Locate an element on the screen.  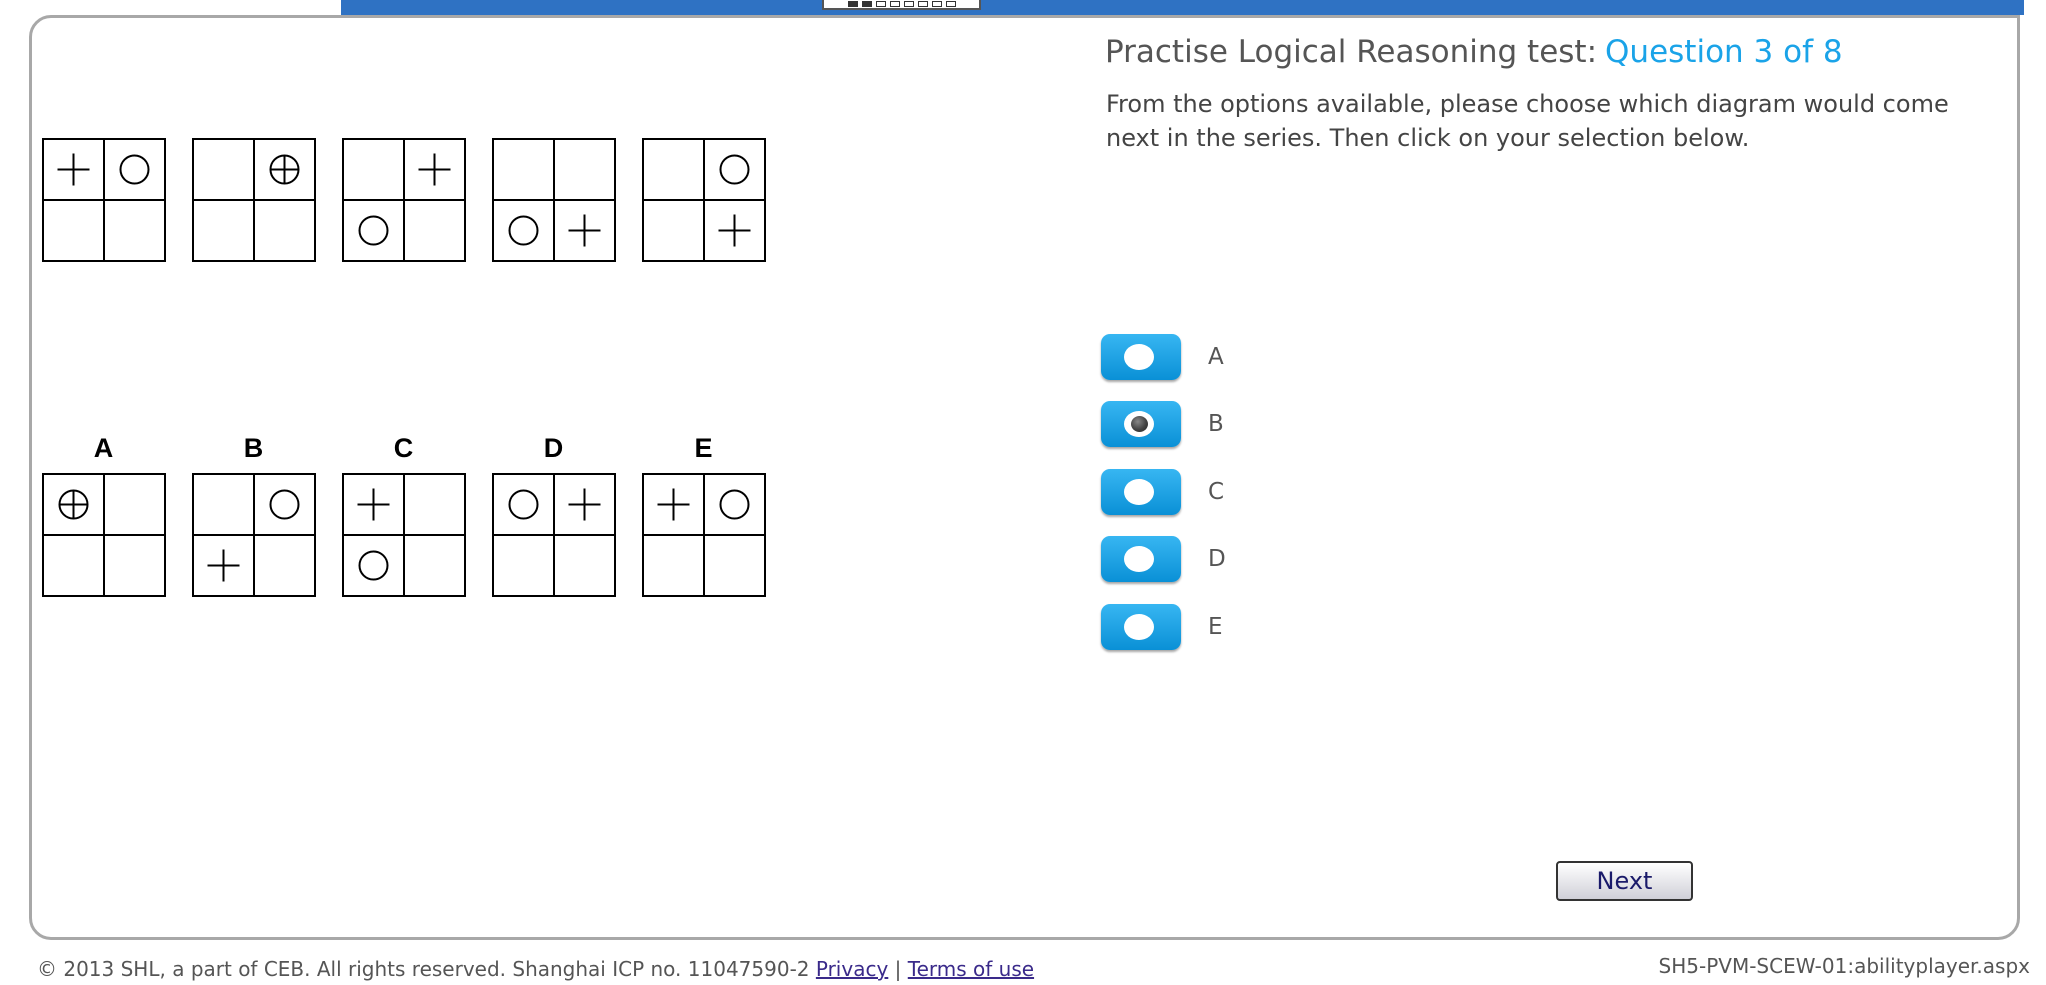
option-row-b: B is located at coordinates (1162, 424).